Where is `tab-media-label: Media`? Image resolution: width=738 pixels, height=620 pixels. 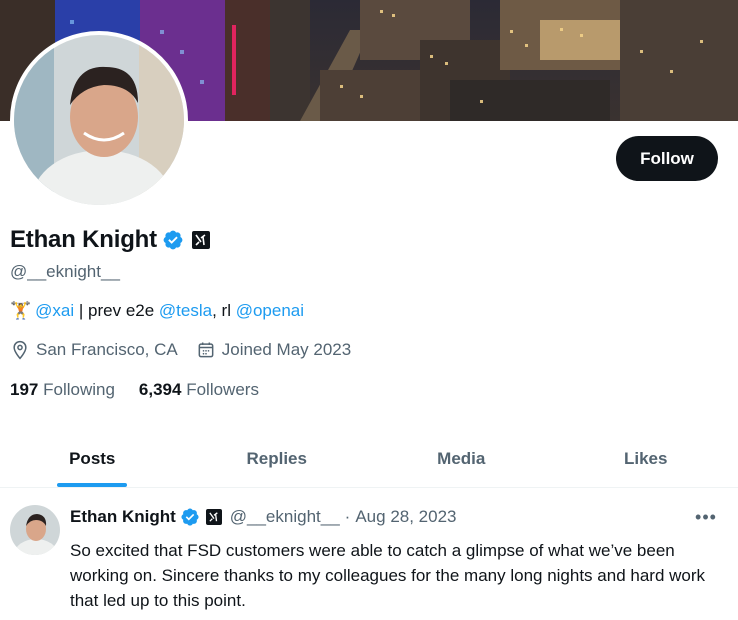 tab-media-label: Media is located at coordinates (461, 458).